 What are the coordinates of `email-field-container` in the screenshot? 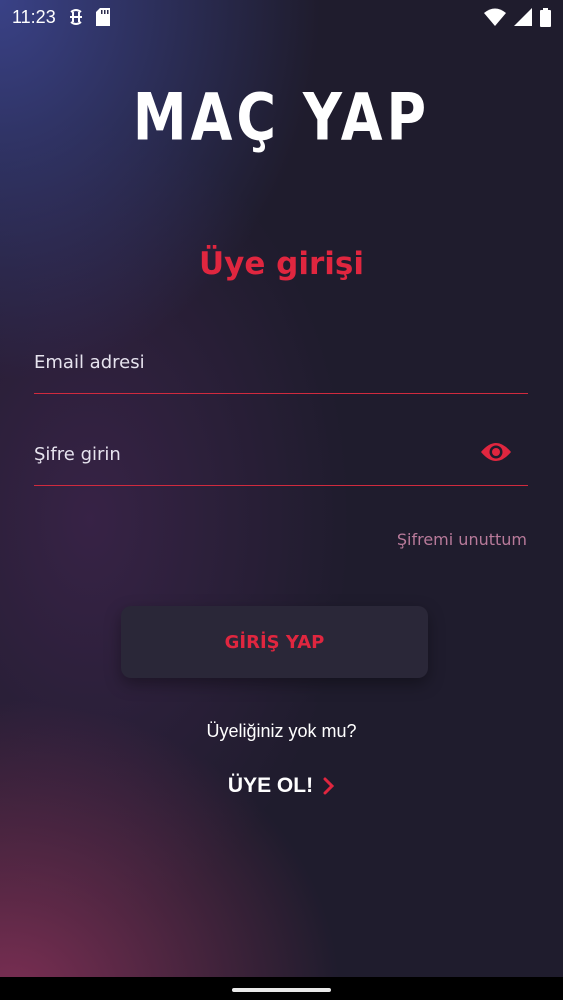 It's located at (281, 368).